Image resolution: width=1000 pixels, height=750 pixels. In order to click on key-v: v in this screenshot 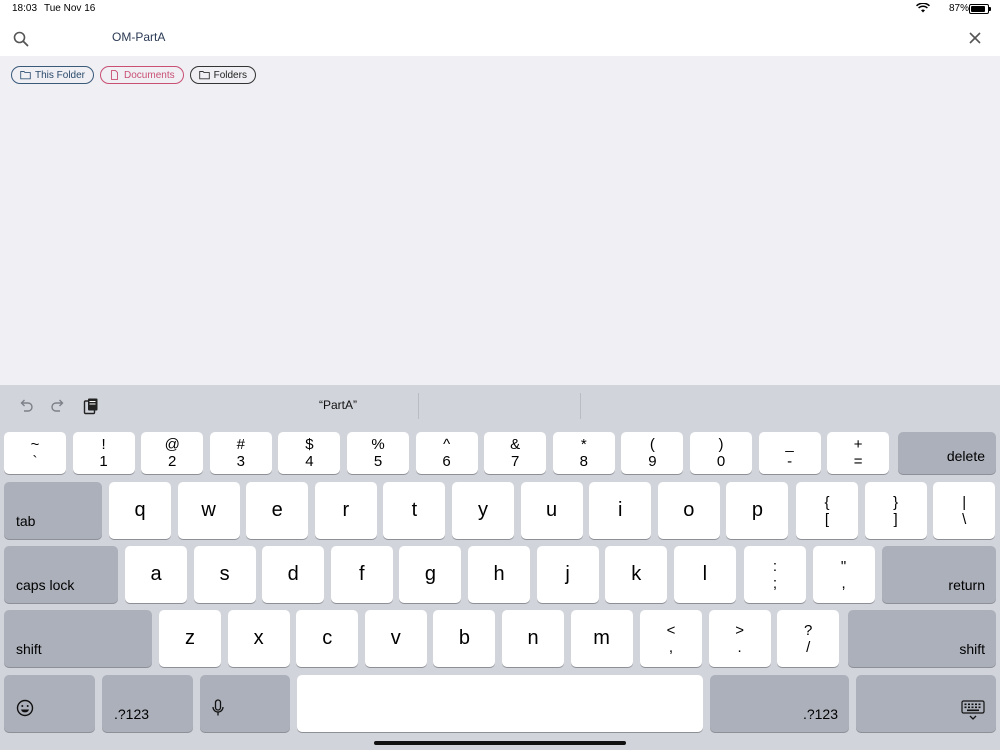, I will do `click(395, 638)`.